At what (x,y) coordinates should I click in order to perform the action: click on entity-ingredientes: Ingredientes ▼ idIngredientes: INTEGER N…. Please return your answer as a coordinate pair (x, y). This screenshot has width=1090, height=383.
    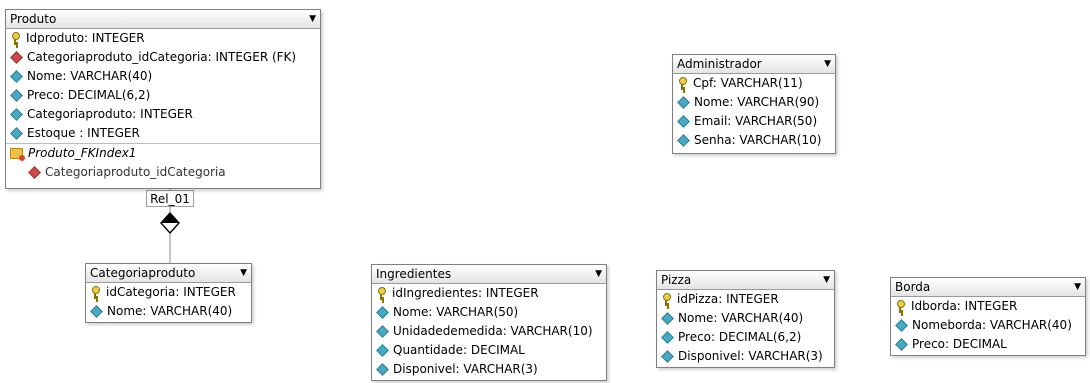
    Looking at the image, I should click on (489, 322).